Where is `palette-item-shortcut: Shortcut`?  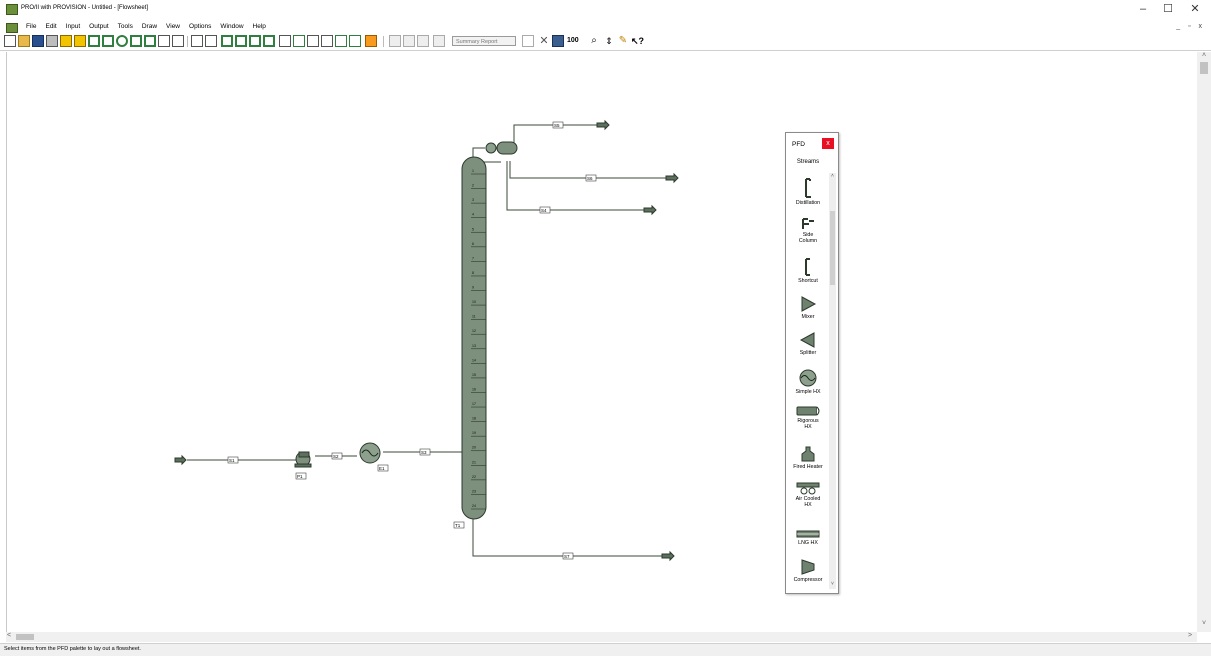 palette-item-shortcut: Shortcut is located at coordinates (808, 270).